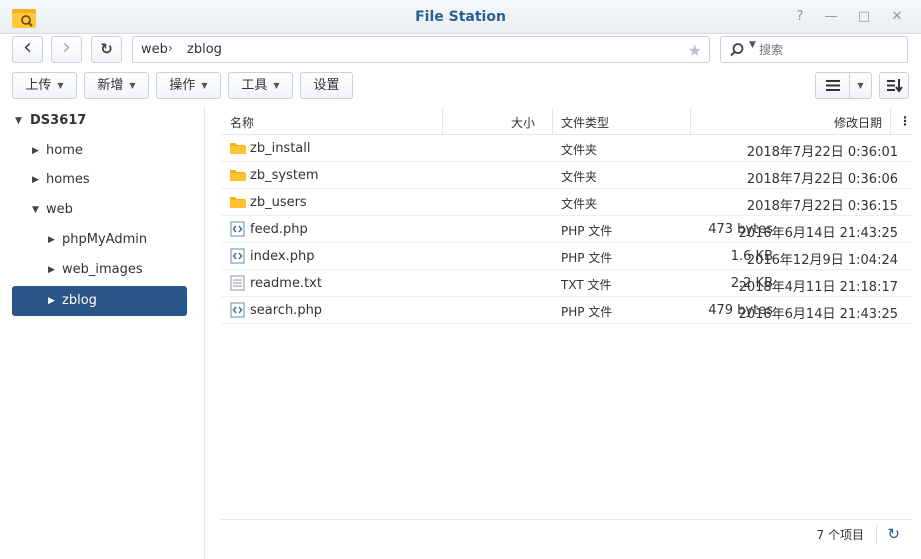 Image resolution: width=921 pixels, height=559 pixels. What do you see at coordinates (112, 210) in the screenshot?
I see `tree-item-web: ▼ web` at bounding box center [112, 210].